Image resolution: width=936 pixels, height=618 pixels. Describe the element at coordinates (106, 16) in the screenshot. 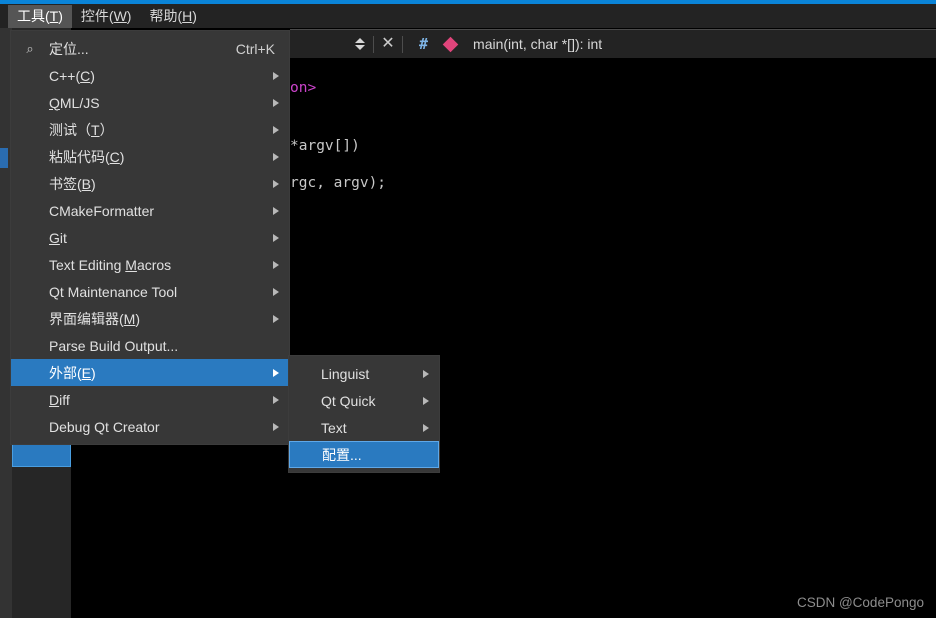

I see `menubar-item-2: 控件(W)` at that location.